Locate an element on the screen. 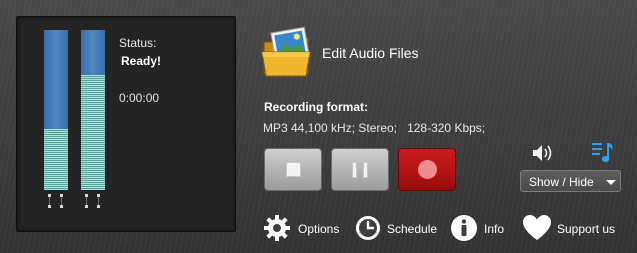 Image resolution: width=637 pixels, height=253 pixels. show-hide-dropdown: Show / Hide is located at coordinates (570, 181).